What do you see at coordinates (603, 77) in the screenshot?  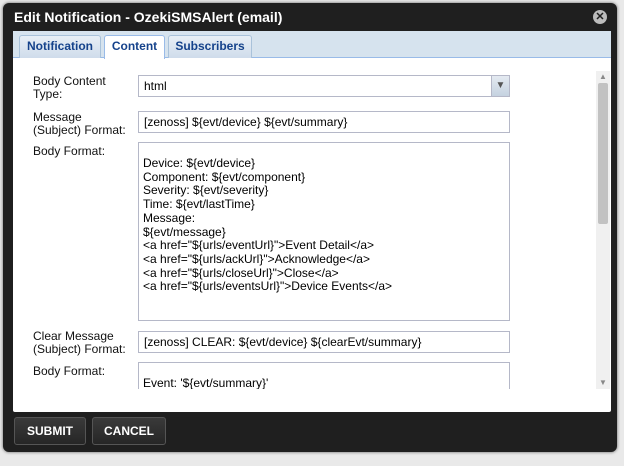 I see `scroll-up-icon: ▲` at bounding box center [603, 77].